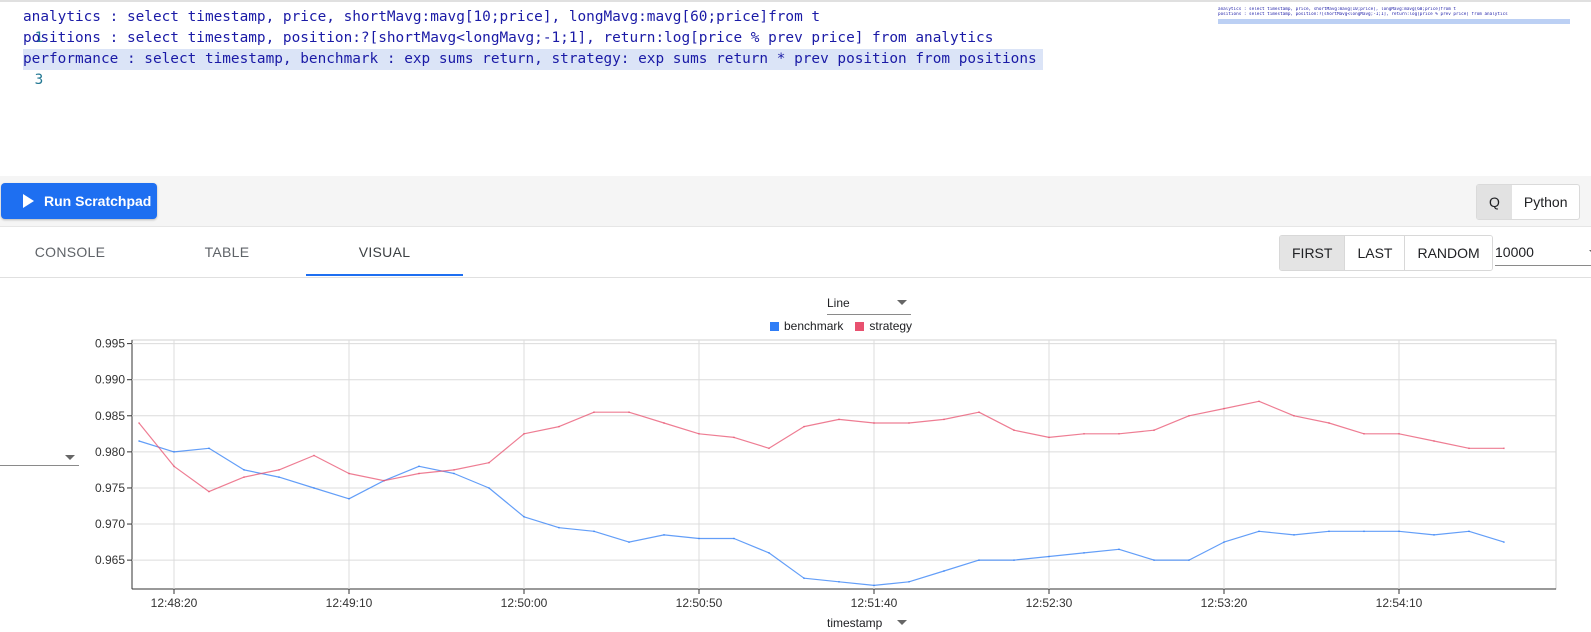  Describe the element at coordinates (384, 251) in the screenshot. I see `tab-visual: VISUAL` at that location.